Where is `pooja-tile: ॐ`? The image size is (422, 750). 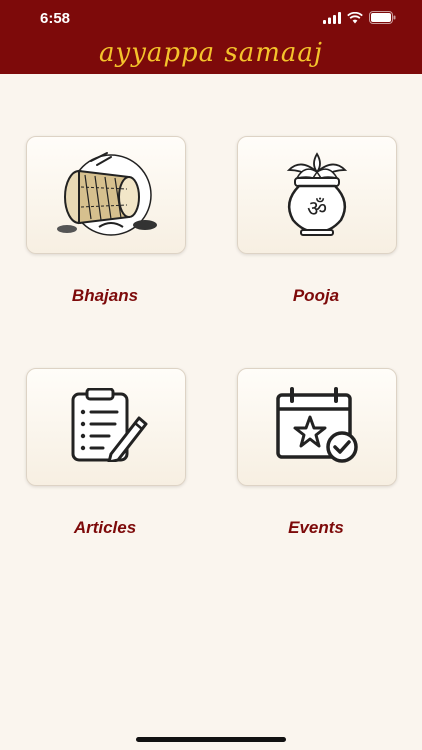 pooja-tile: ॐ is located at coordinates (317, 195).